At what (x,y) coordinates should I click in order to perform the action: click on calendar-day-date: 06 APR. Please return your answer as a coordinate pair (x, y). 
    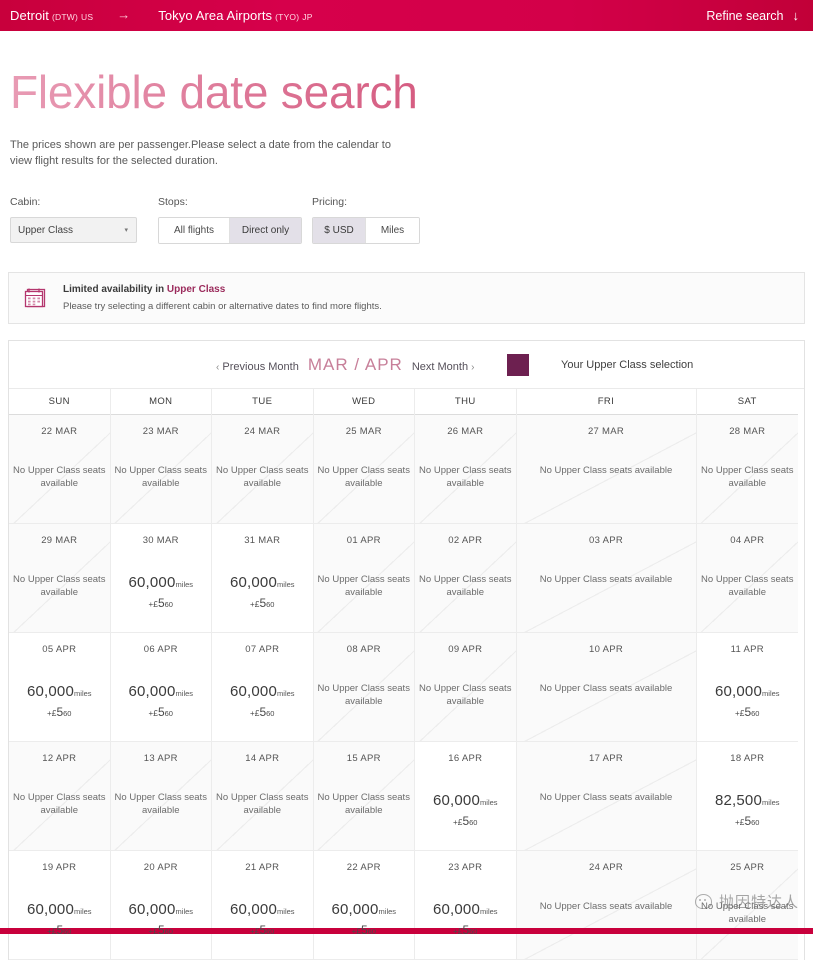
    Looking at the image, I should click on (160, 650).